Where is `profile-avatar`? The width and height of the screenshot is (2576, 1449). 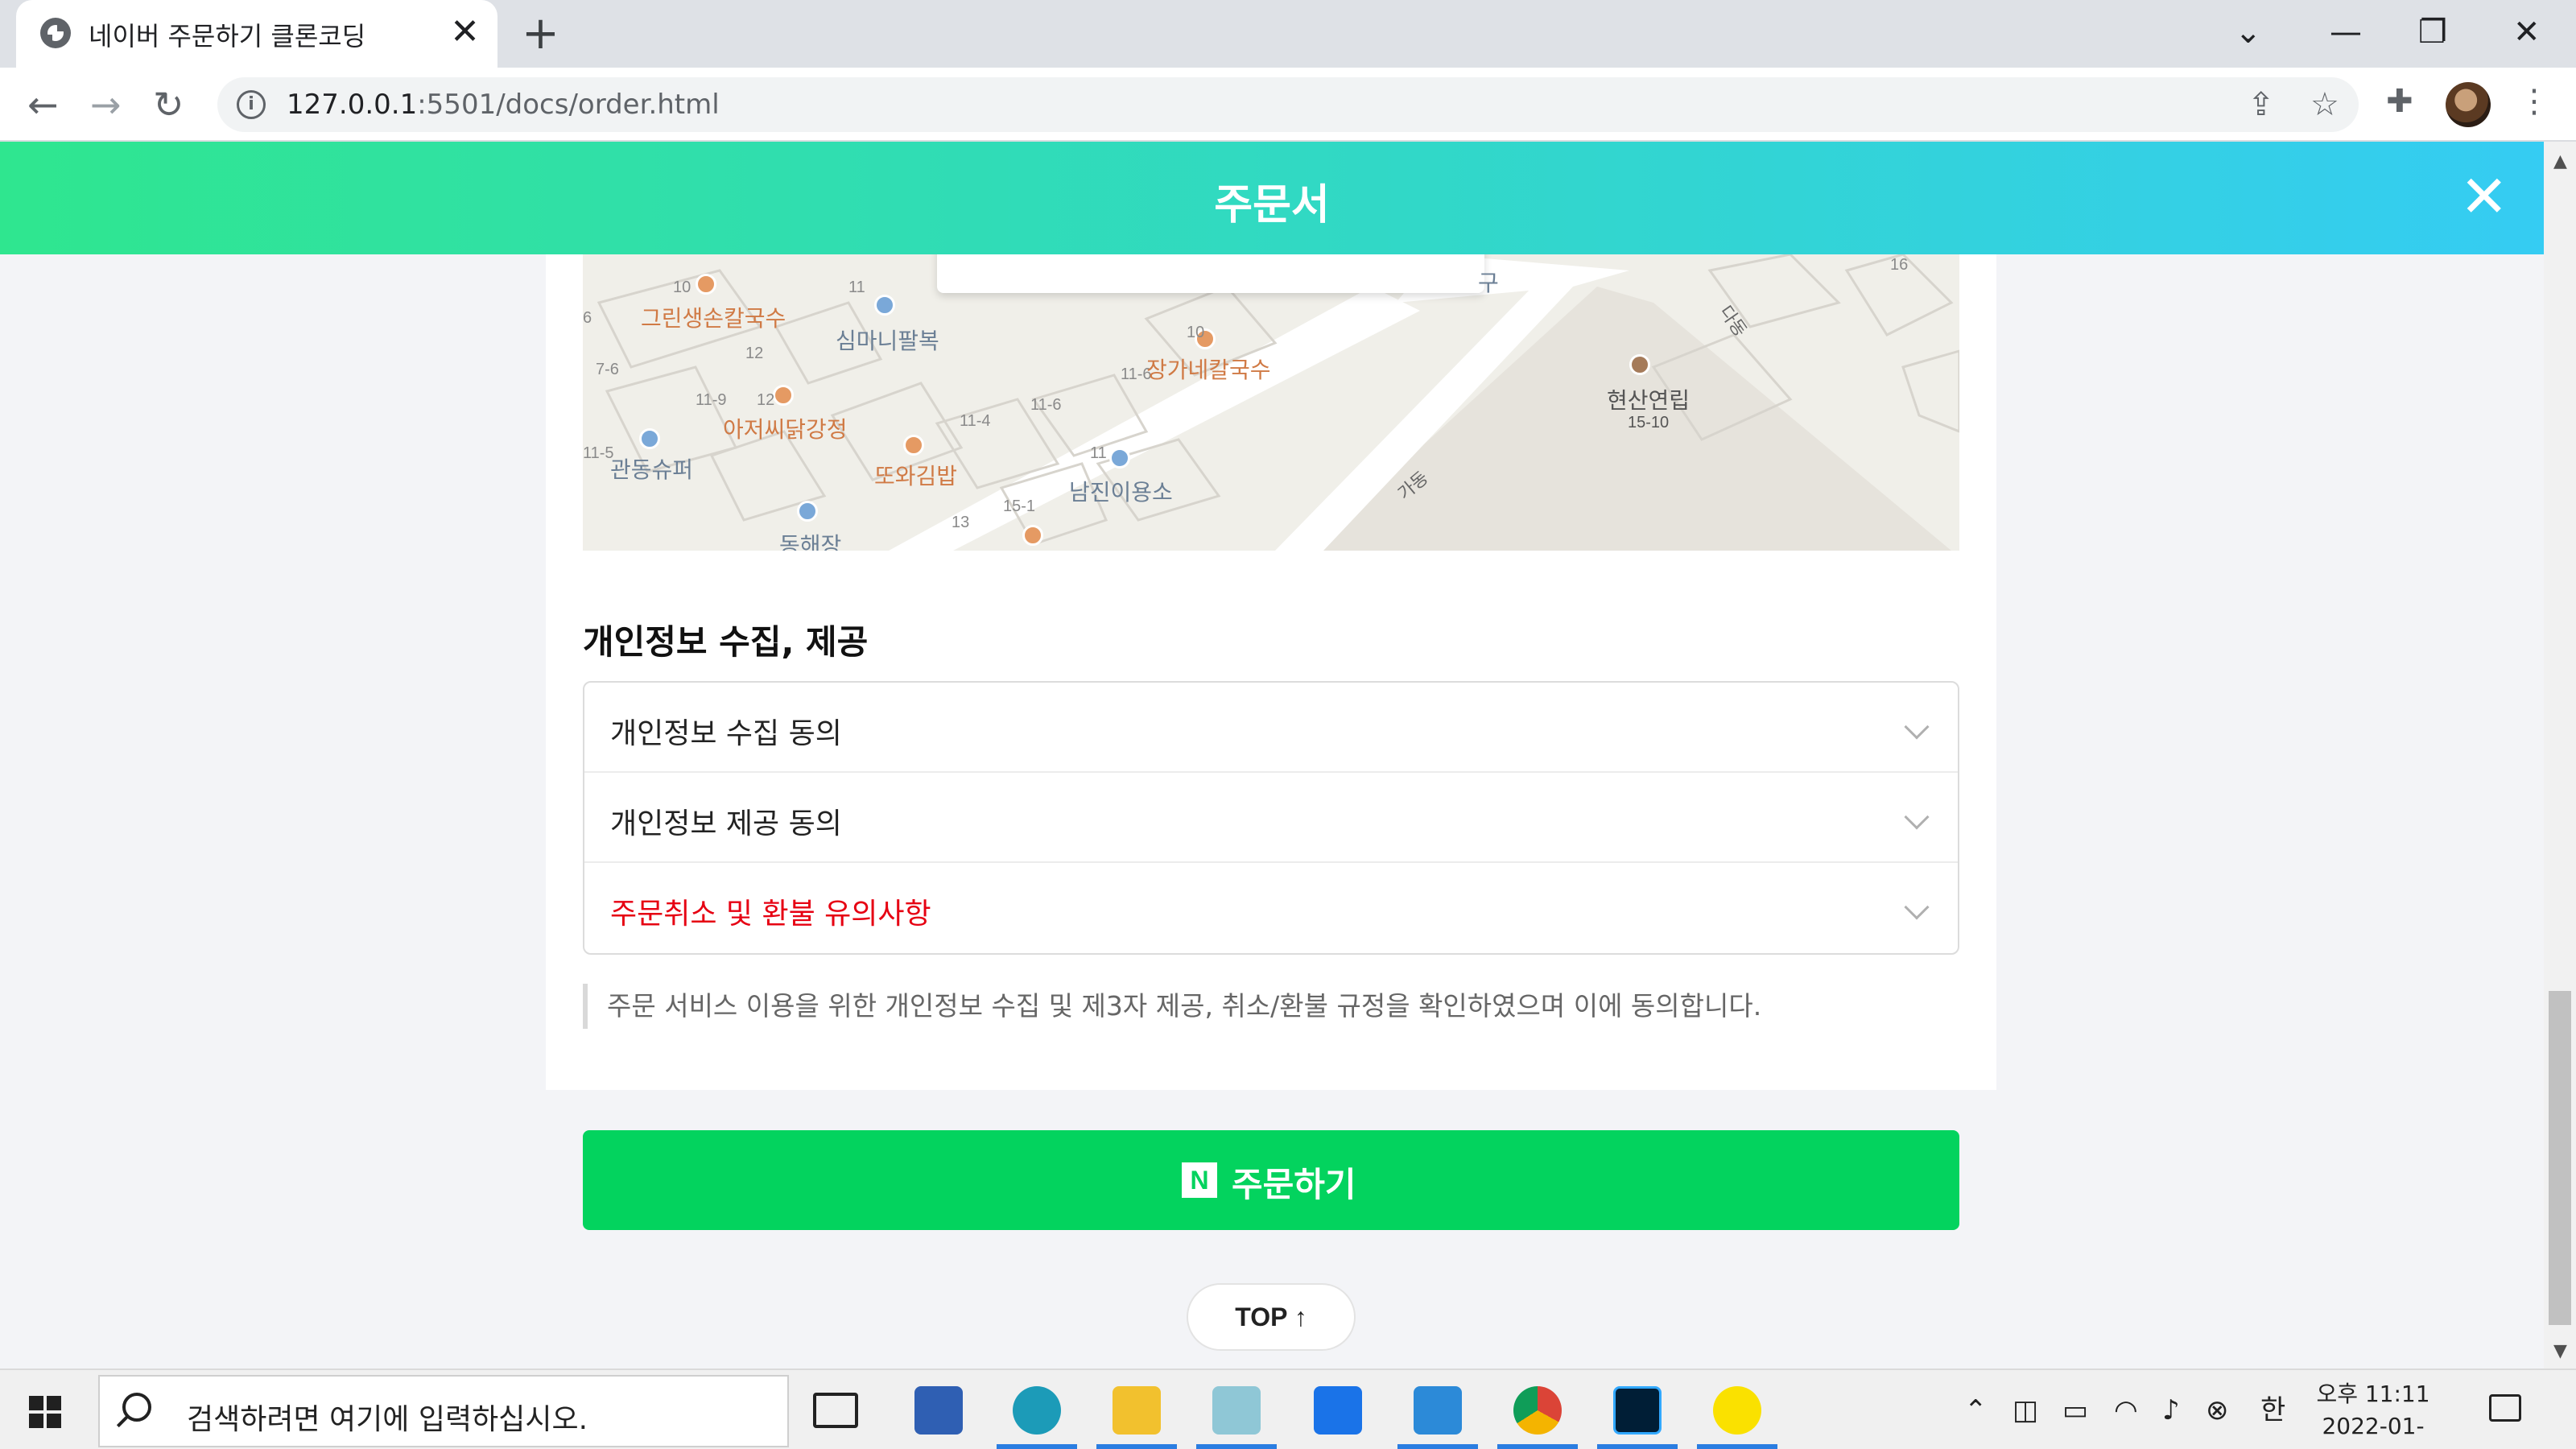
profile-avatar is located at coordinates (2468, 104).